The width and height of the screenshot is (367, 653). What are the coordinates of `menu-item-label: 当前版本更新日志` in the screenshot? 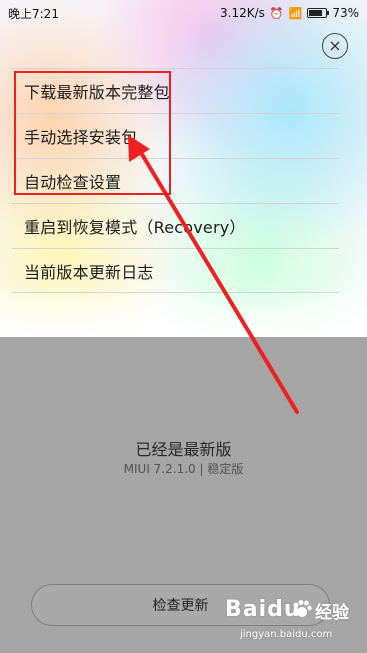 It's located at (89, 272).